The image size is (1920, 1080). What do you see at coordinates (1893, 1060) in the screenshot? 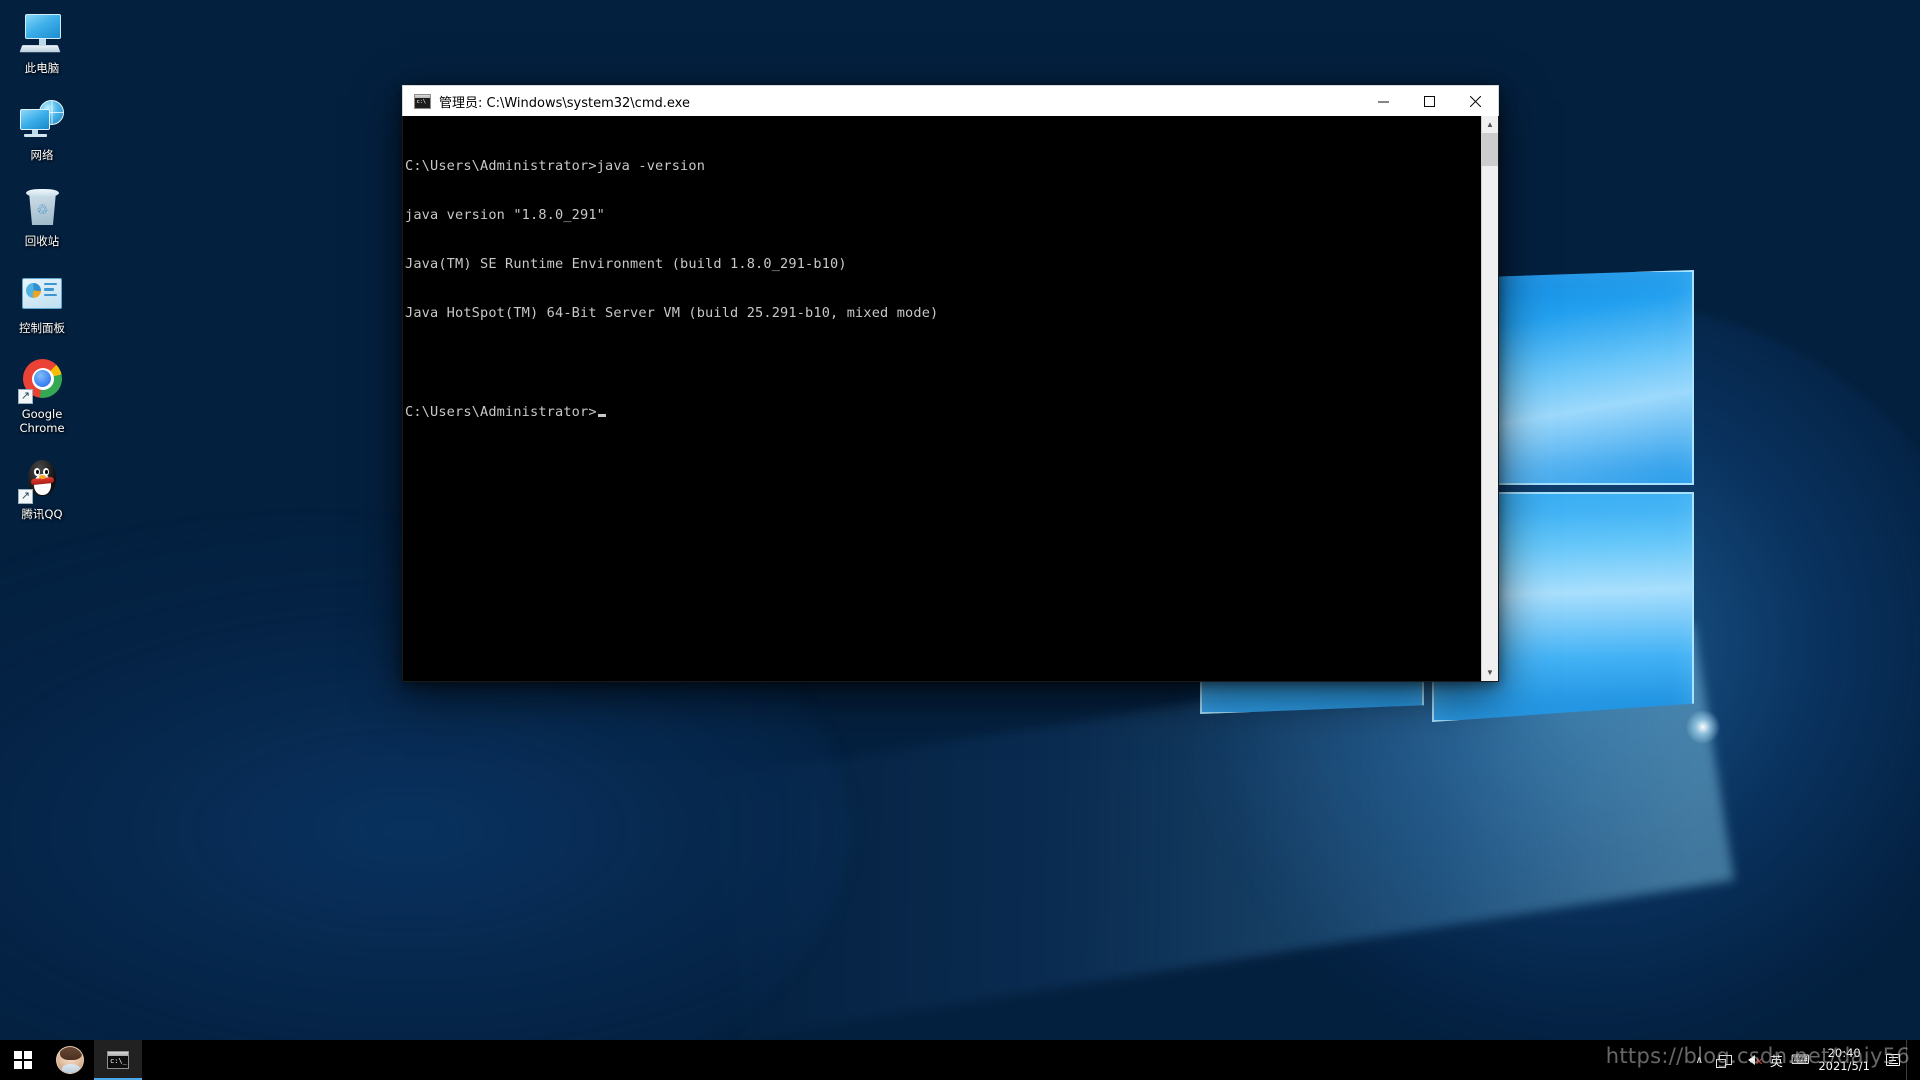
I see `action-center-icon` at bounding box center [1893, 1060].